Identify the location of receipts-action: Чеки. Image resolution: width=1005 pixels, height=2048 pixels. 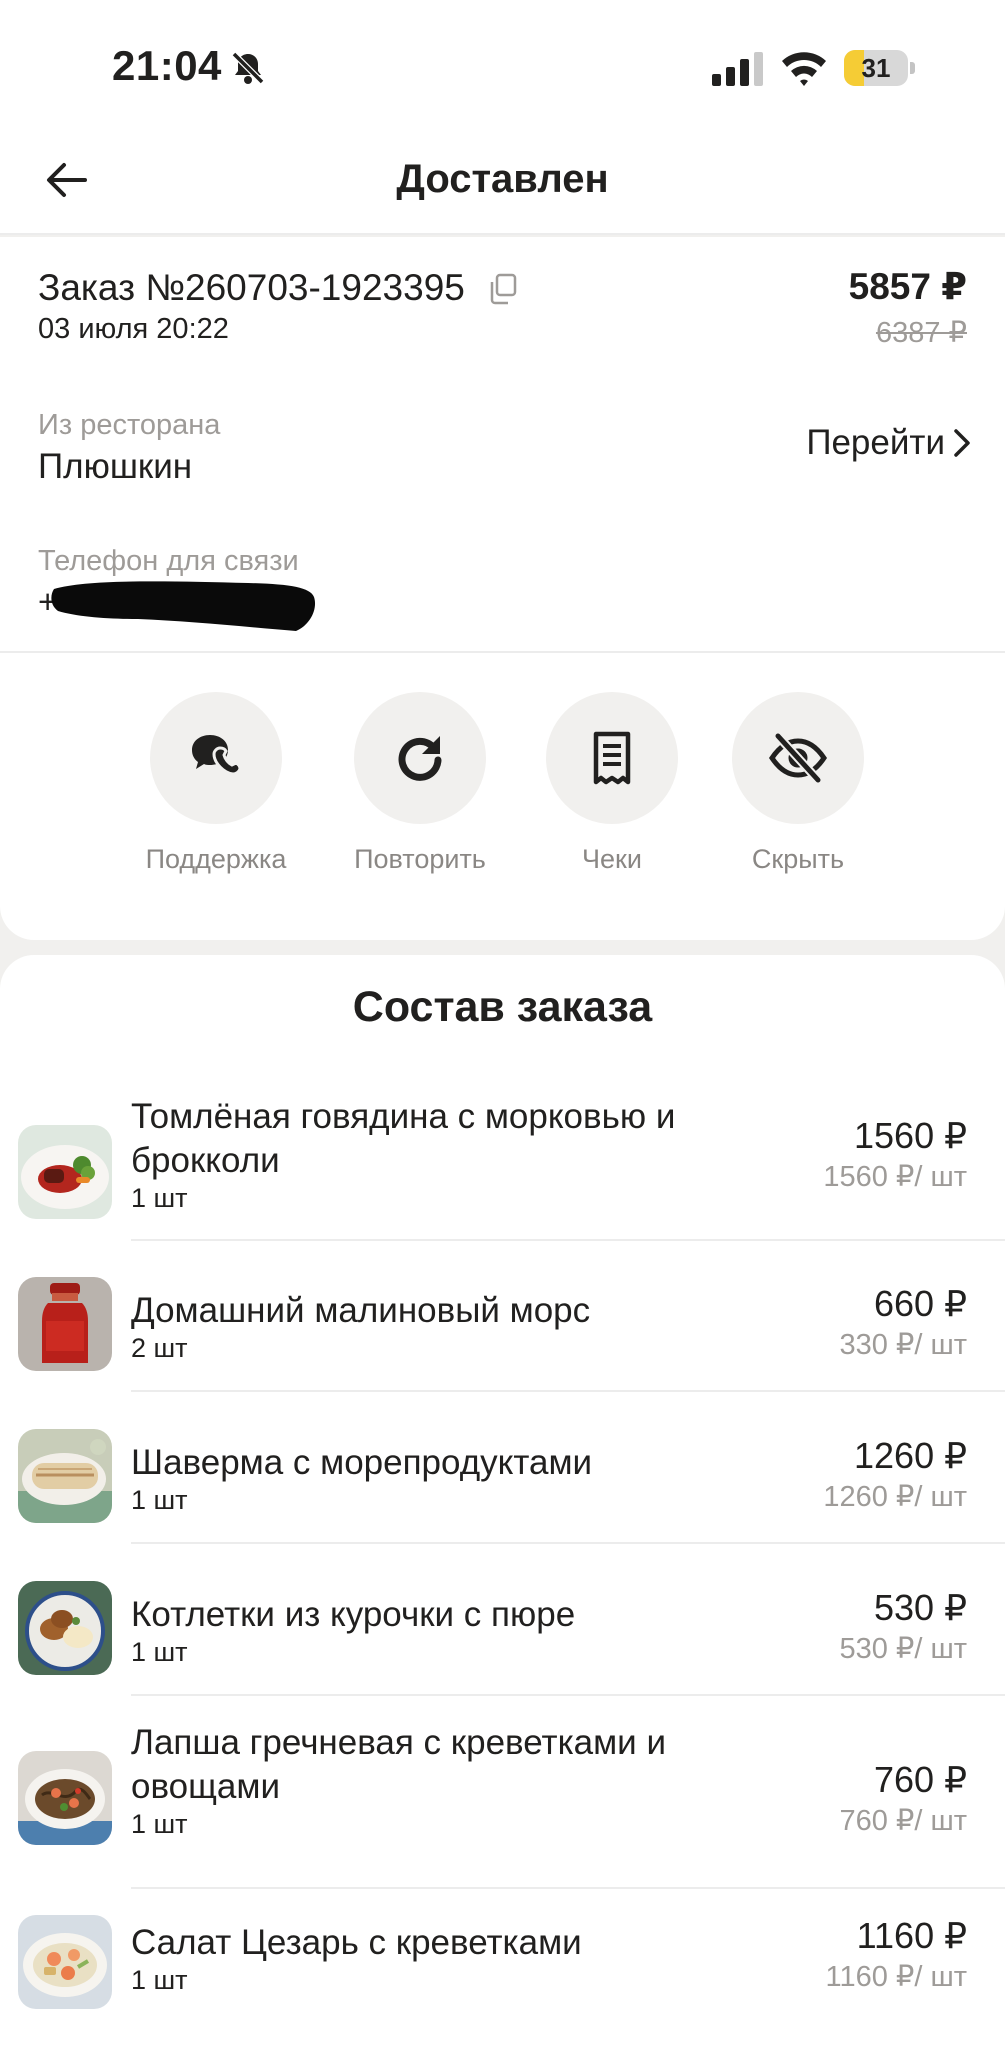
(612, 783).